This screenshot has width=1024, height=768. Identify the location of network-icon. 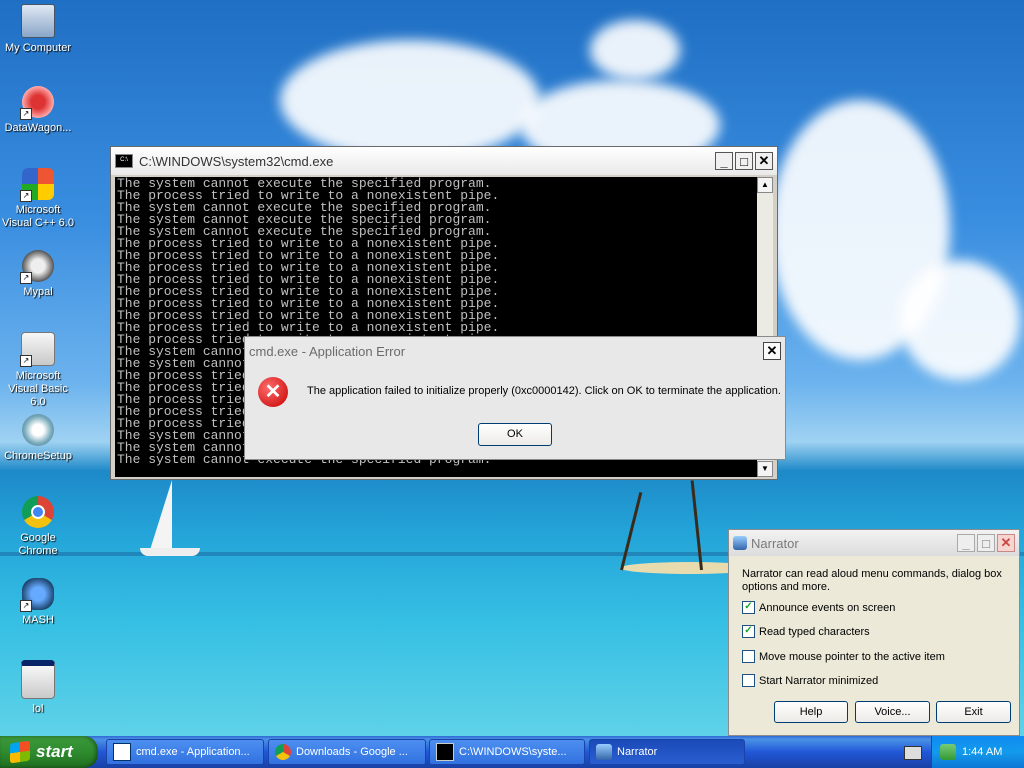
(948, 752).